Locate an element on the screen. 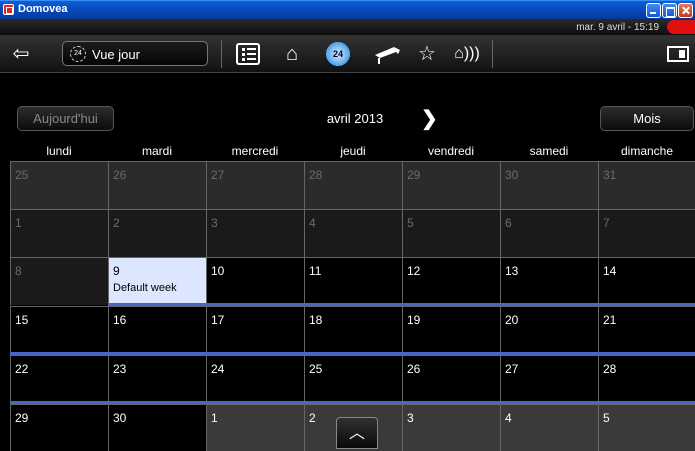  left-edge is located at coordinates (5, 262).